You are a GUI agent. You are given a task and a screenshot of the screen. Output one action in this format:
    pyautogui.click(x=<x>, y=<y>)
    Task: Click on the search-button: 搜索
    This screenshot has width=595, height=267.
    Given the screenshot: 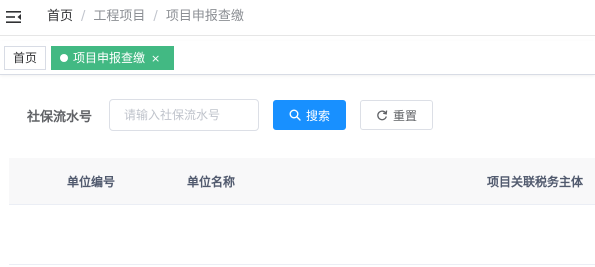 What is the action you would take?
    pyautogui.click(x=309, y=115)
    